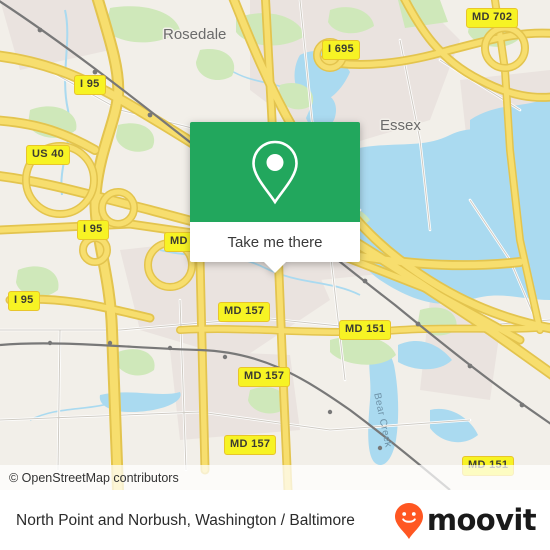  Describe the element at coordinates (24, 301) in the screenshot. I see `road-shield-i-95-c: I 95` at that location.